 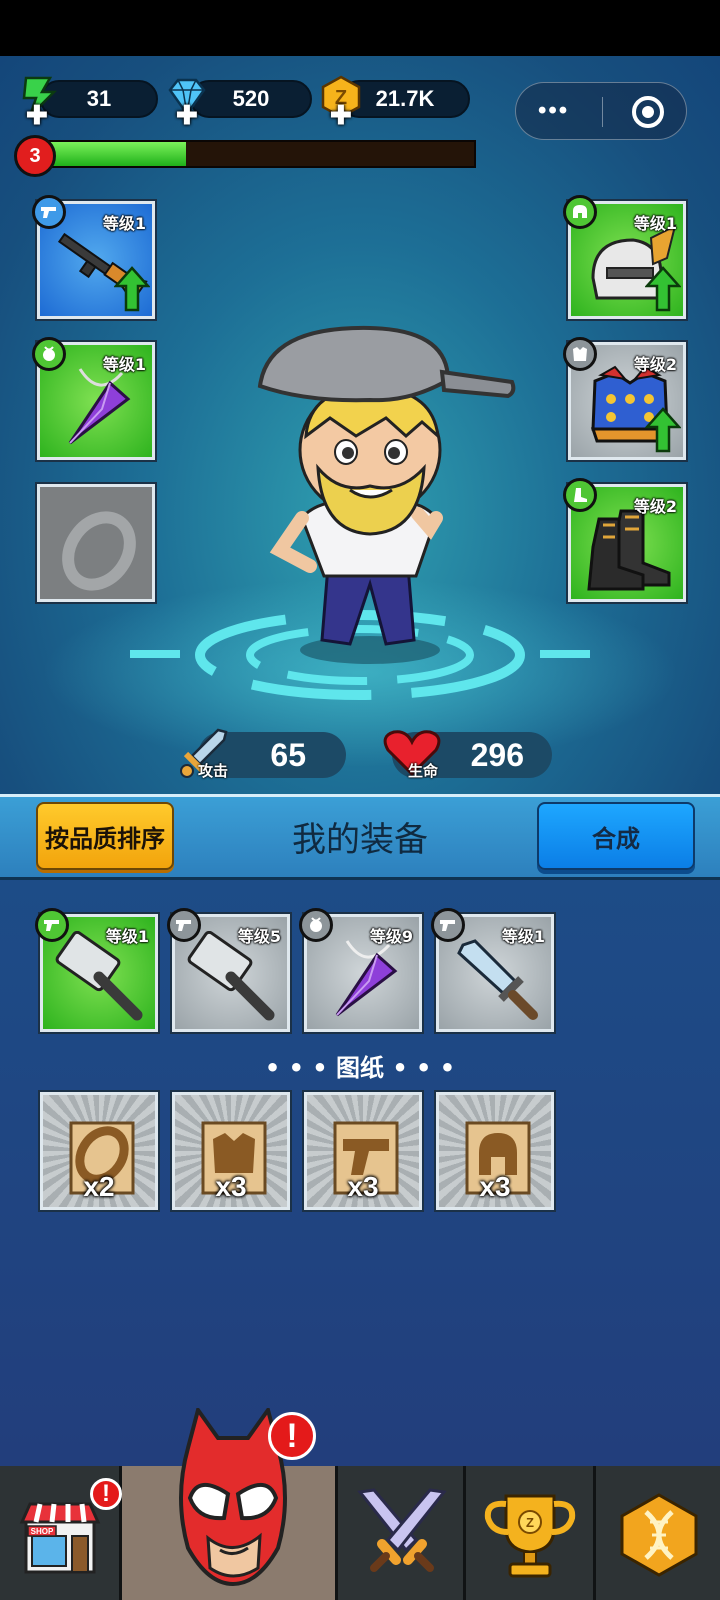 I want to click on coin-value: 21.7K, so click(x=405, y=98).